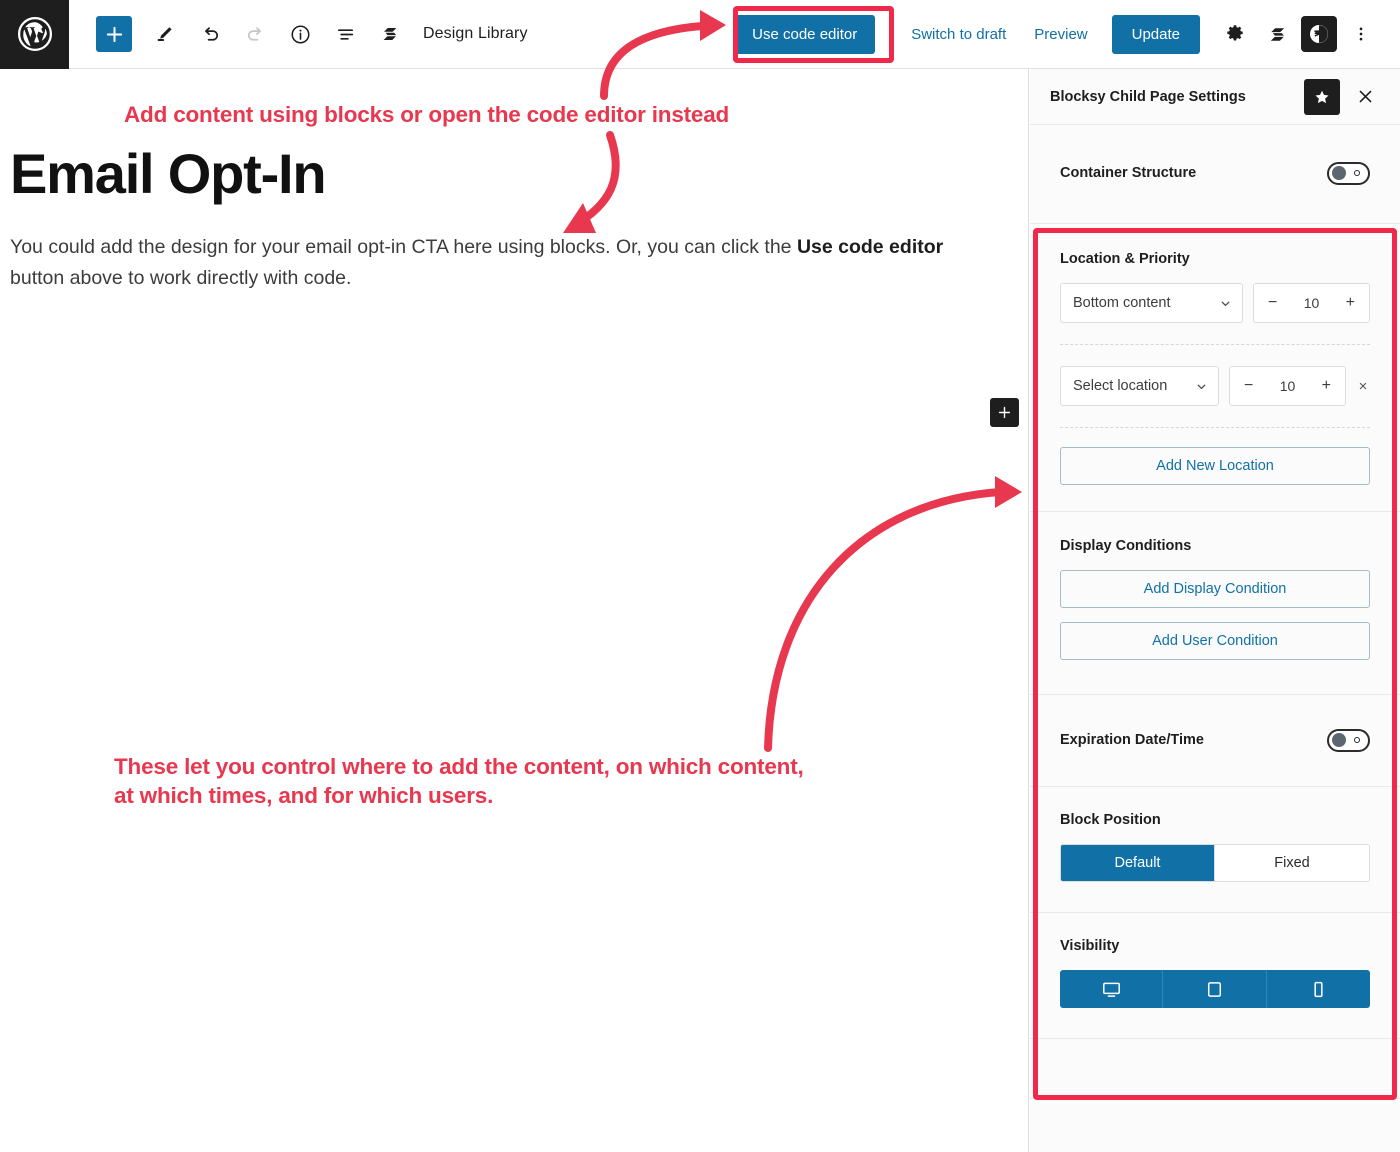 The image size is (1400, 1152). I want to click on visibility-desktop-button, so click(1112, 989).